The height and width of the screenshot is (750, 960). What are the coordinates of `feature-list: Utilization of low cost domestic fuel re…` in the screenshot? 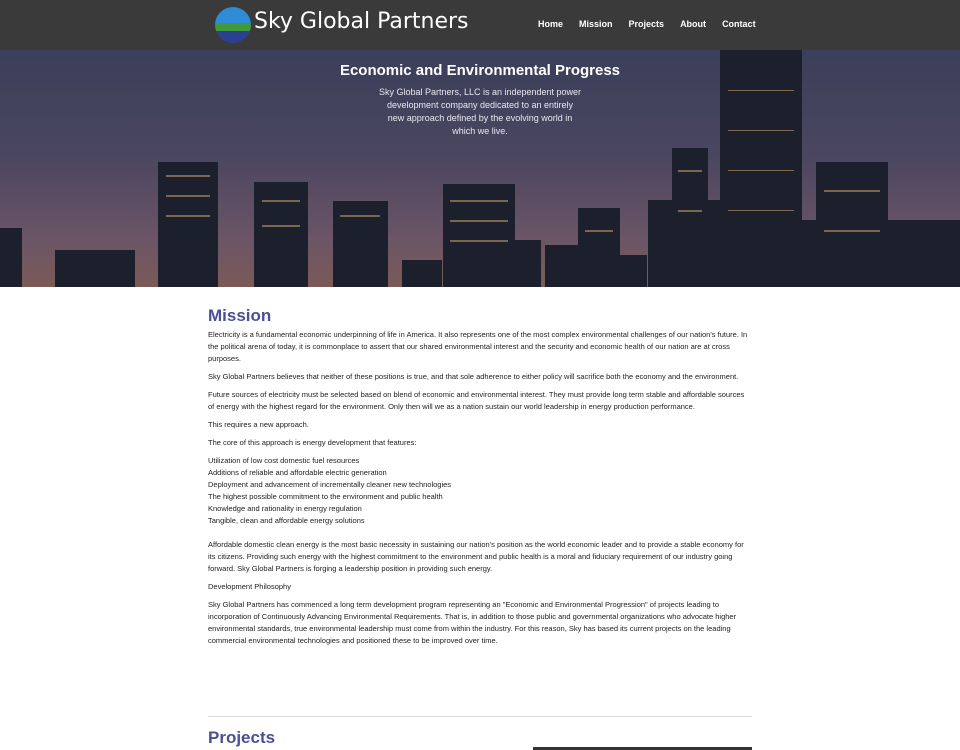 It's located at (480, 491).